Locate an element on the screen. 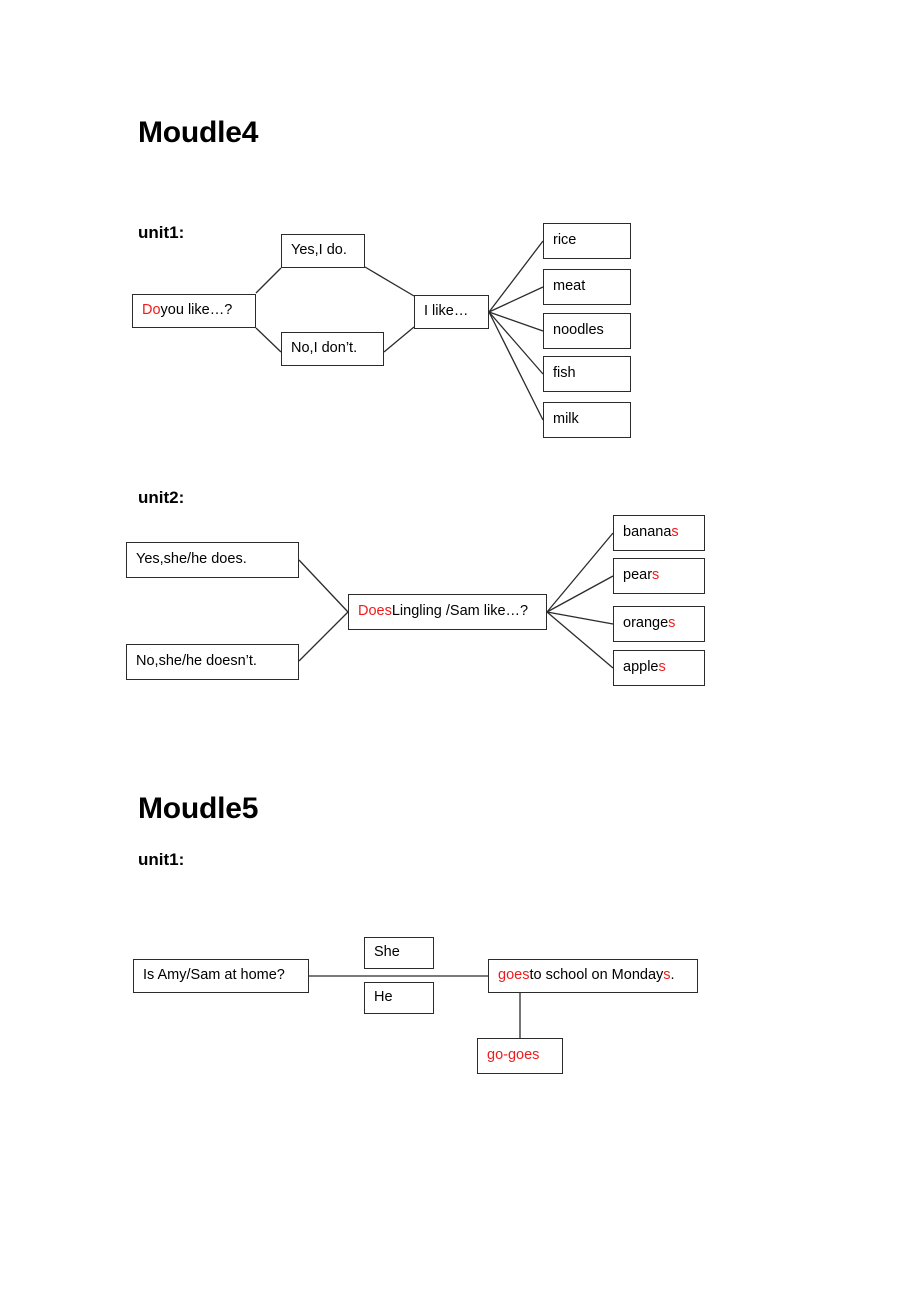 This screenshot has width=920, height=1302. node-option-rice: rice is located at coordinates (587, 241).